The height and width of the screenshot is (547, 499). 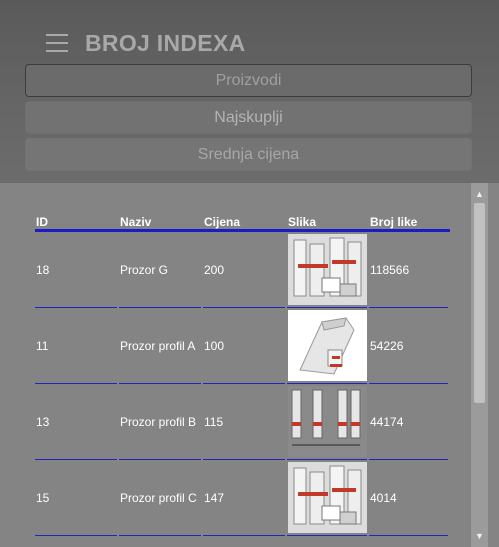 I want to click on hamburger-menu-icon, so click(x=57, y=43).